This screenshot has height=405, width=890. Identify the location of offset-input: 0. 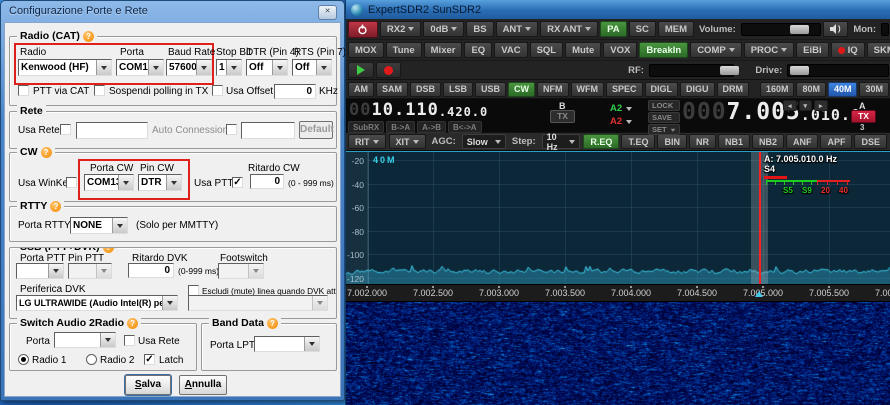
(295, 91).